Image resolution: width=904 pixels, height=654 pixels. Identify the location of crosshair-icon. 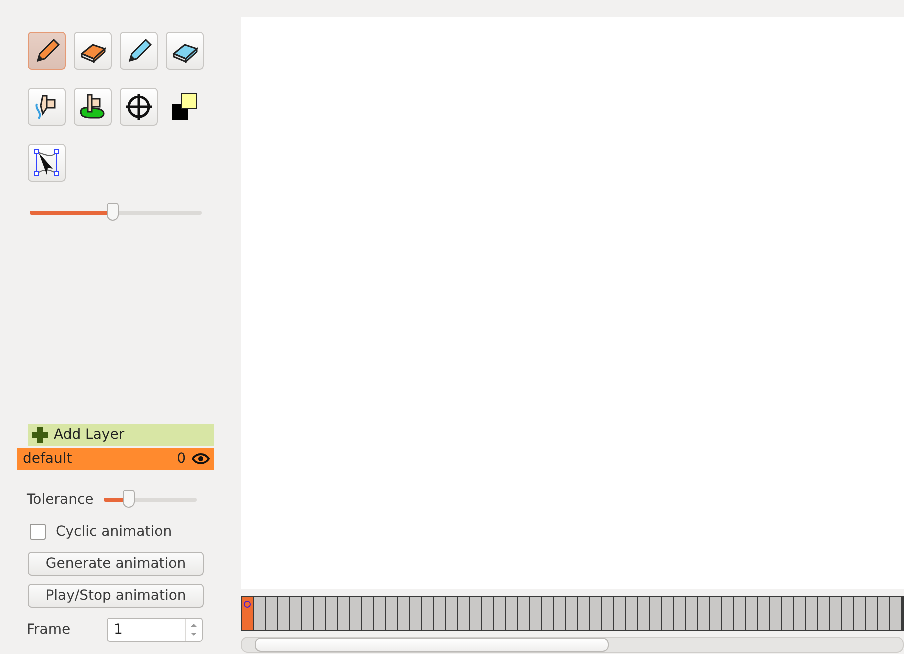
(139, 107).